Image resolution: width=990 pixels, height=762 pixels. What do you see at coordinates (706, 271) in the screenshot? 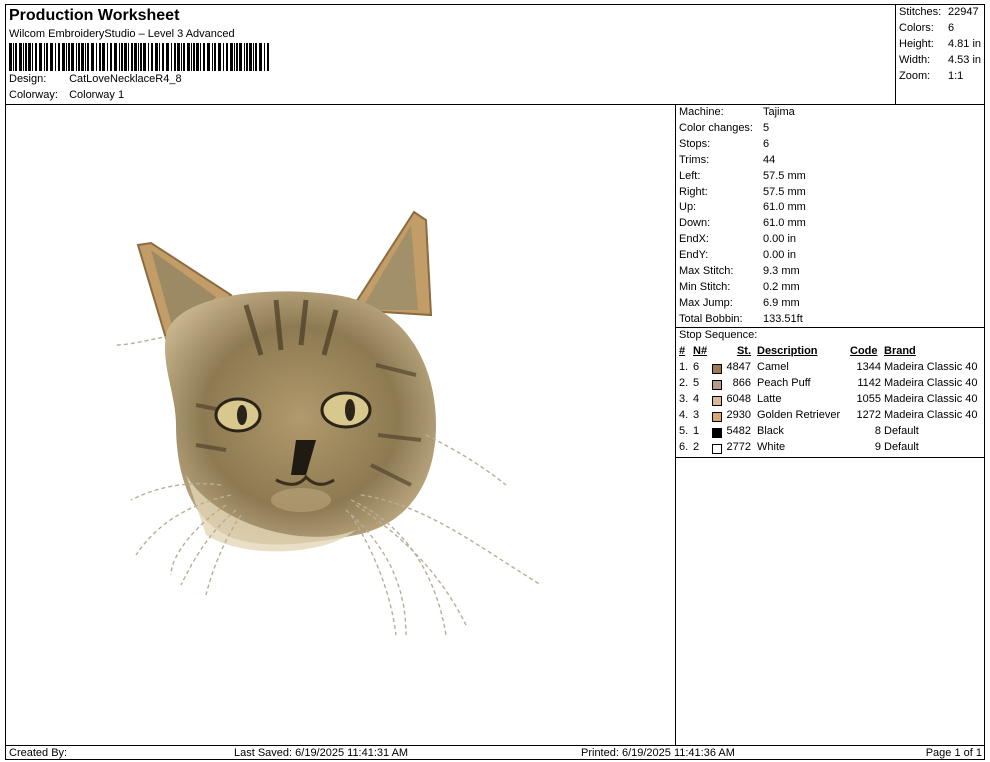
I see `machine-info-key: Max Stitch:` at bounding box center [706, 271].